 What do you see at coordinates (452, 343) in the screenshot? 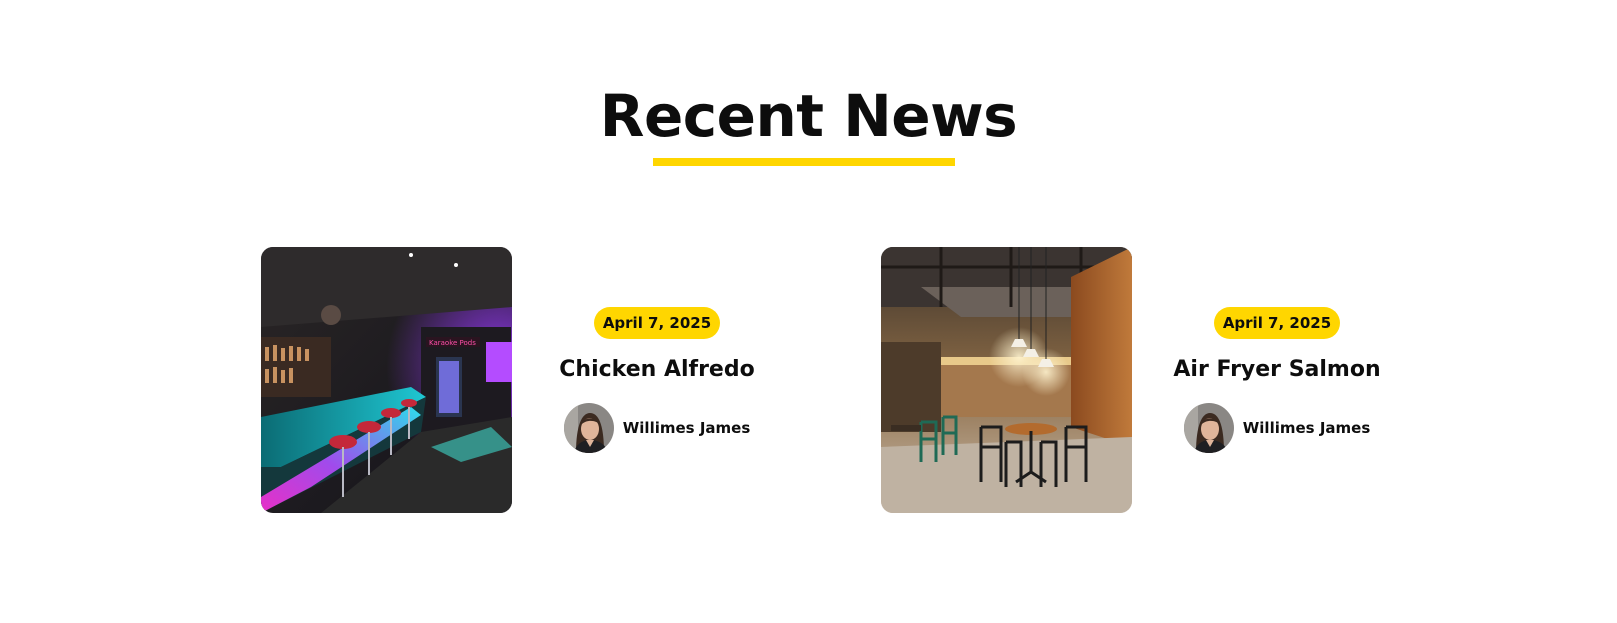
I see `svg-text: Karaoke Pods` at bounding box center [452, 343].